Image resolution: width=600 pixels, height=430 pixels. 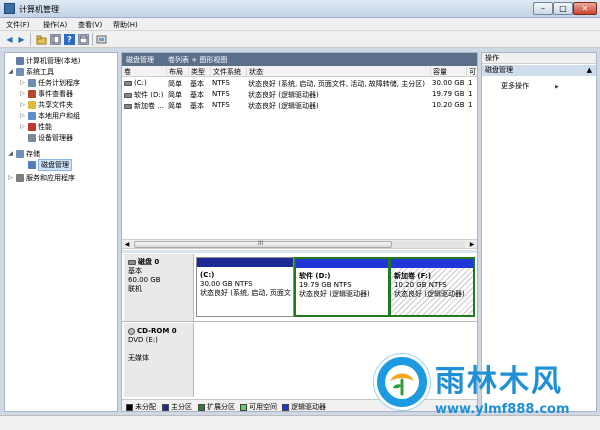 What do you see at coordinates (32, 137) in the screenshot?
I see `device-manager-icon` at bounding box center [32, 137].